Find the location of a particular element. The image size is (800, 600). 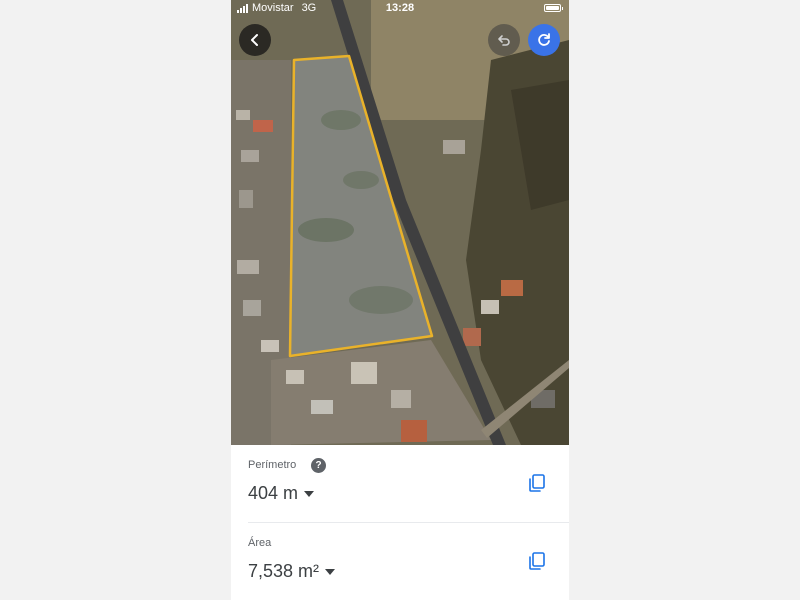

area-section: Área 7,538 m² is located at coordinates (400, 561).